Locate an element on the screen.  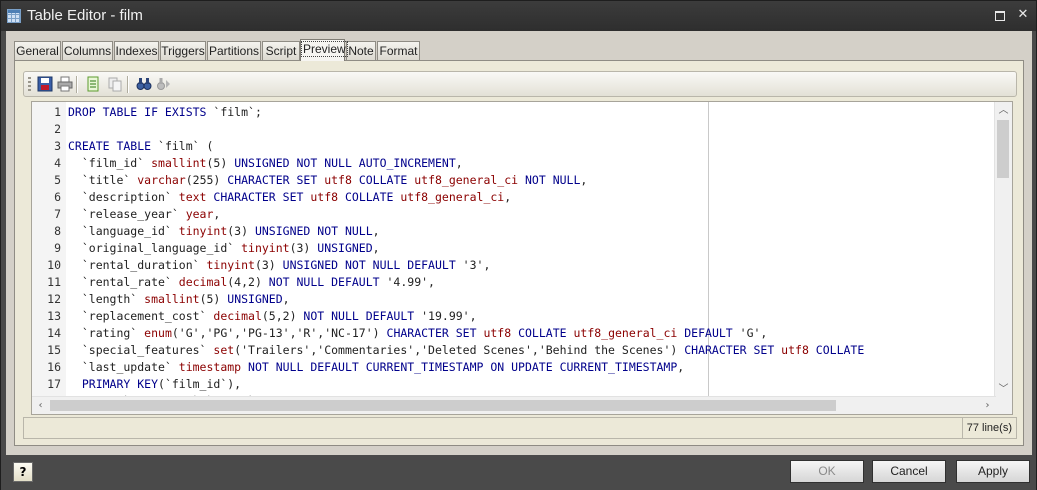
code-token: (5) is located at coordinates (213, 299).